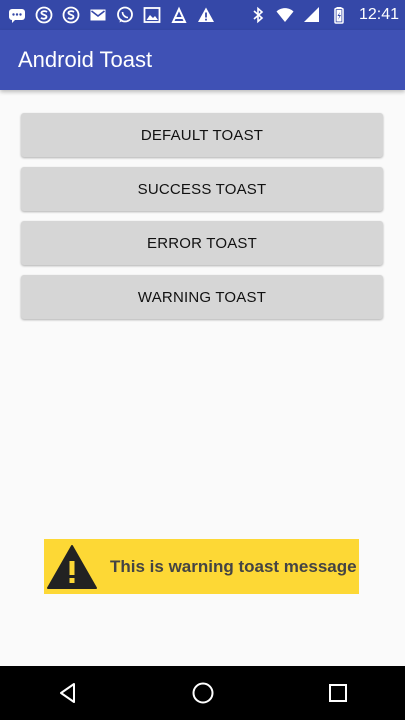 The width and height of the screenshot is (405, 720). Describe the element at coordinates (339, 15) in the screenshot. I see `battery-icon` at that location.